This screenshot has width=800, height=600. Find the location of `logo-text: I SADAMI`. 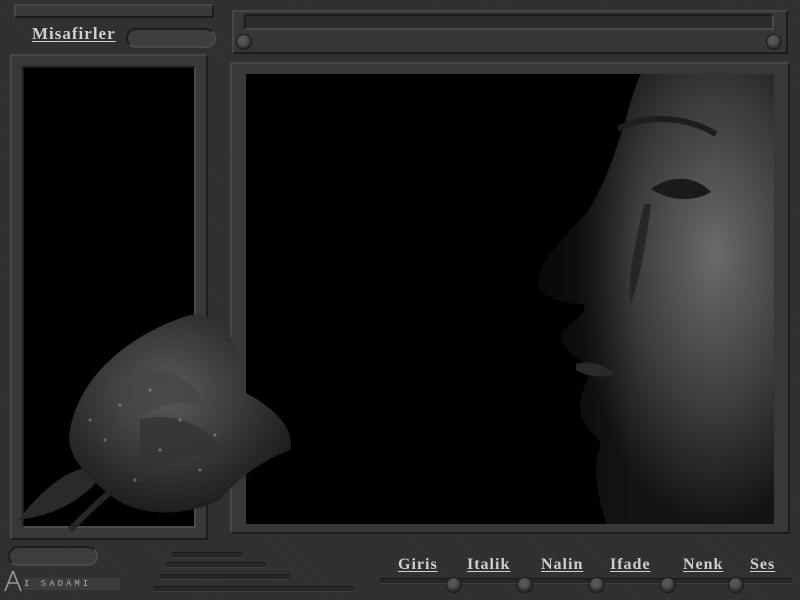

logo-text: I SADAMI is located at coordinates (72, 584).